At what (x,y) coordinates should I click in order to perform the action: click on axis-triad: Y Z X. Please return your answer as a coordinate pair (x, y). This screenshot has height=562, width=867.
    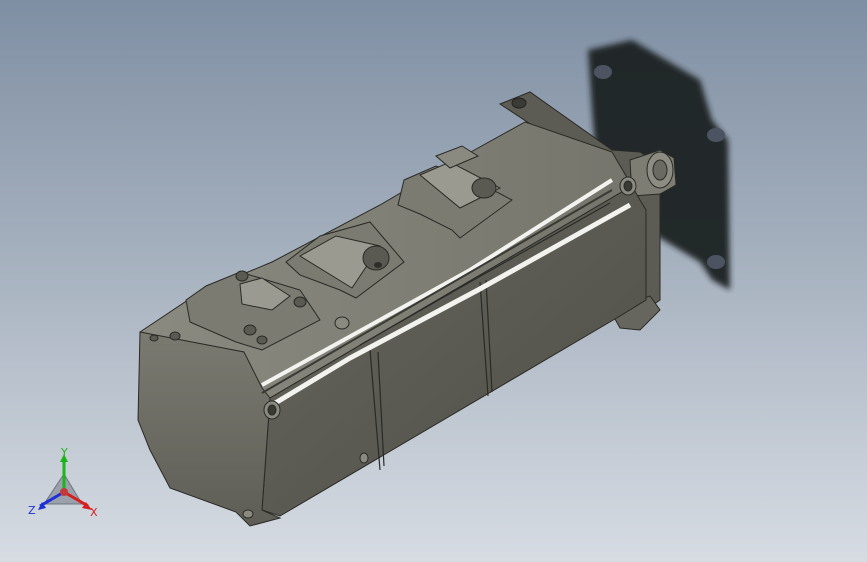
    Looking at the image, I should click on (66, 484).